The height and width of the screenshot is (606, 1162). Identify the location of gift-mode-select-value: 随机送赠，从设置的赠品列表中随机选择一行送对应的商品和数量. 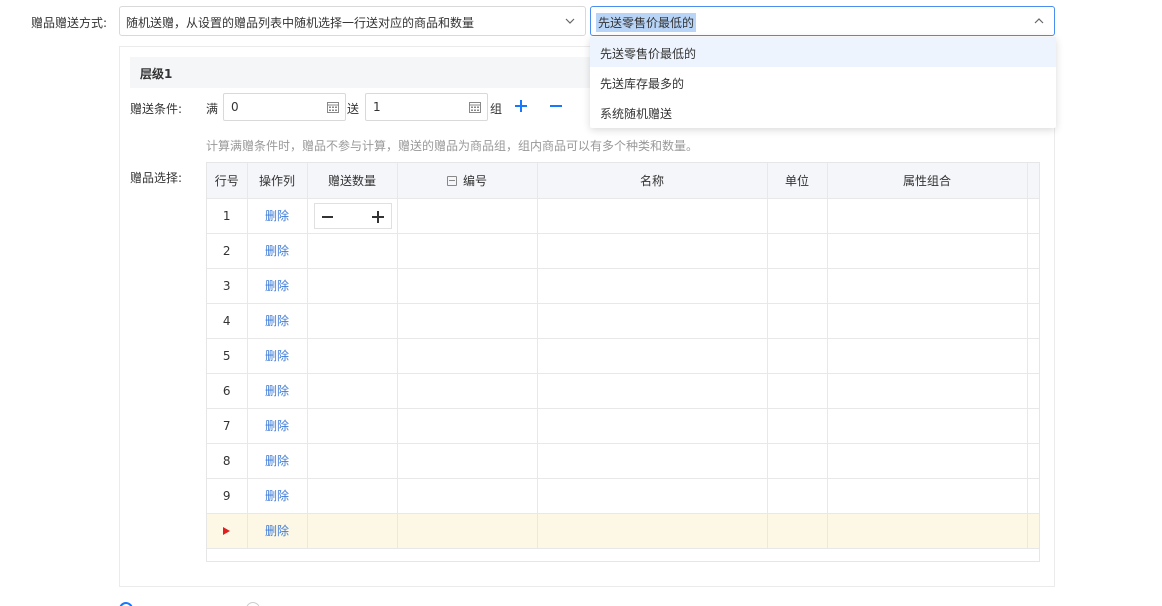
(300, 23).